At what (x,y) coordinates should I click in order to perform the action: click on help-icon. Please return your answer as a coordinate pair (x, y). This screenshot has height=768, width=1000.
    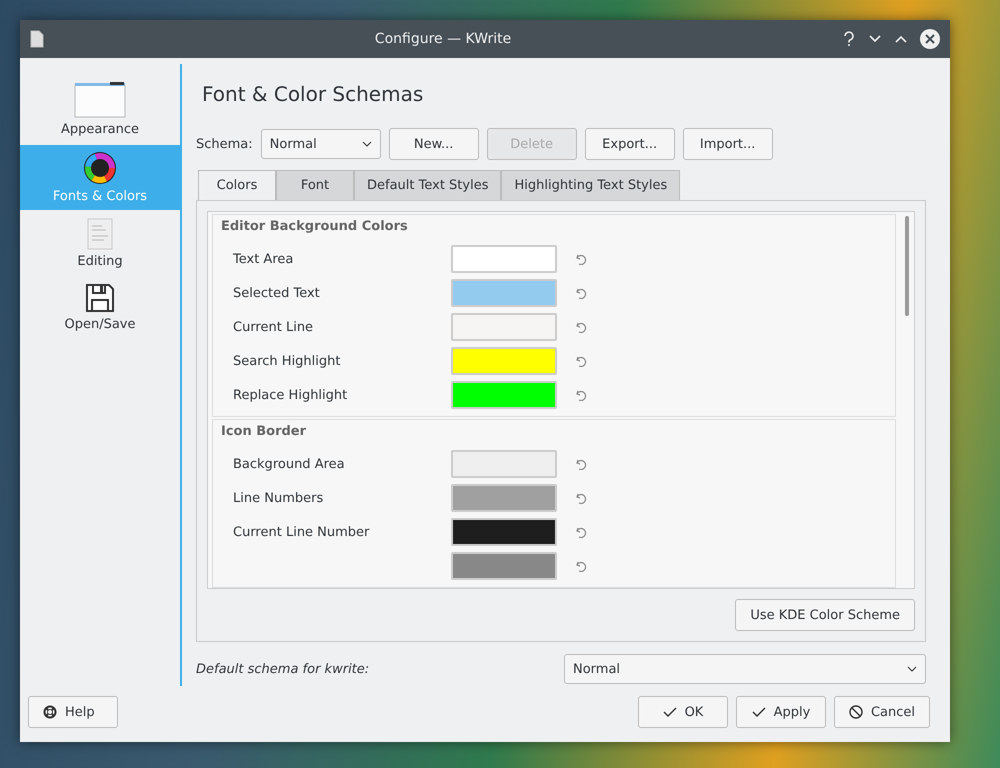
    Looking at the image, I should click on (849, 39).